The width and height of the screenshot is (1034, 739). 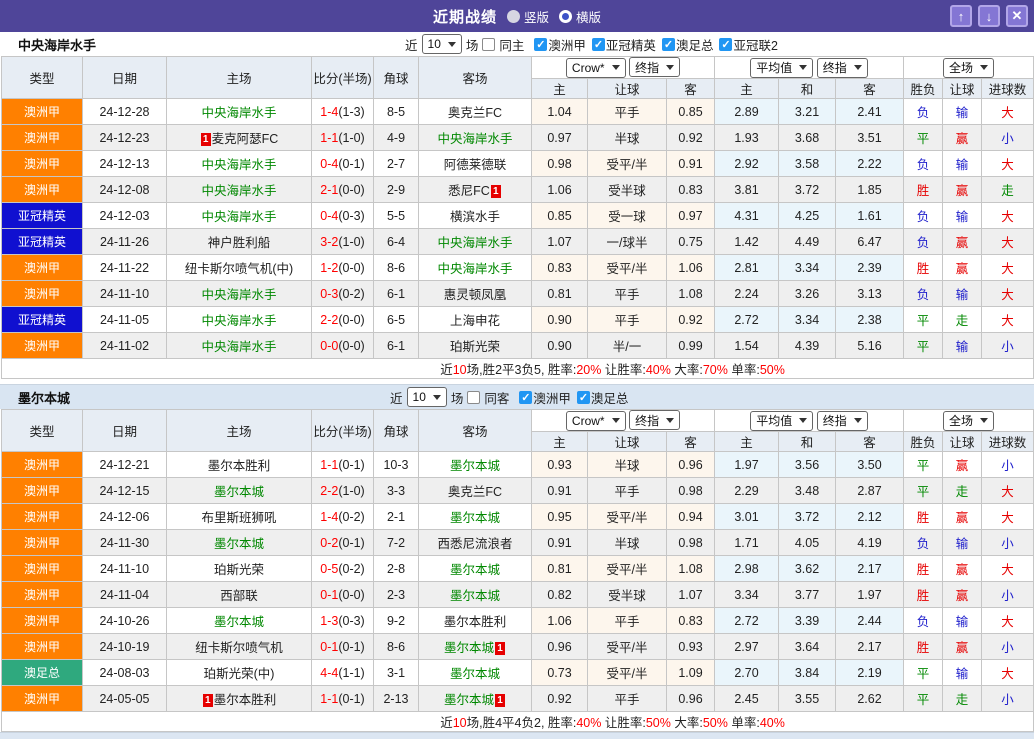 What do you see at coordinates (239, 648) in the screenshot?
I see `home-team-name: 纽卡斯尔喷气机` at bounding box center [239, 648].